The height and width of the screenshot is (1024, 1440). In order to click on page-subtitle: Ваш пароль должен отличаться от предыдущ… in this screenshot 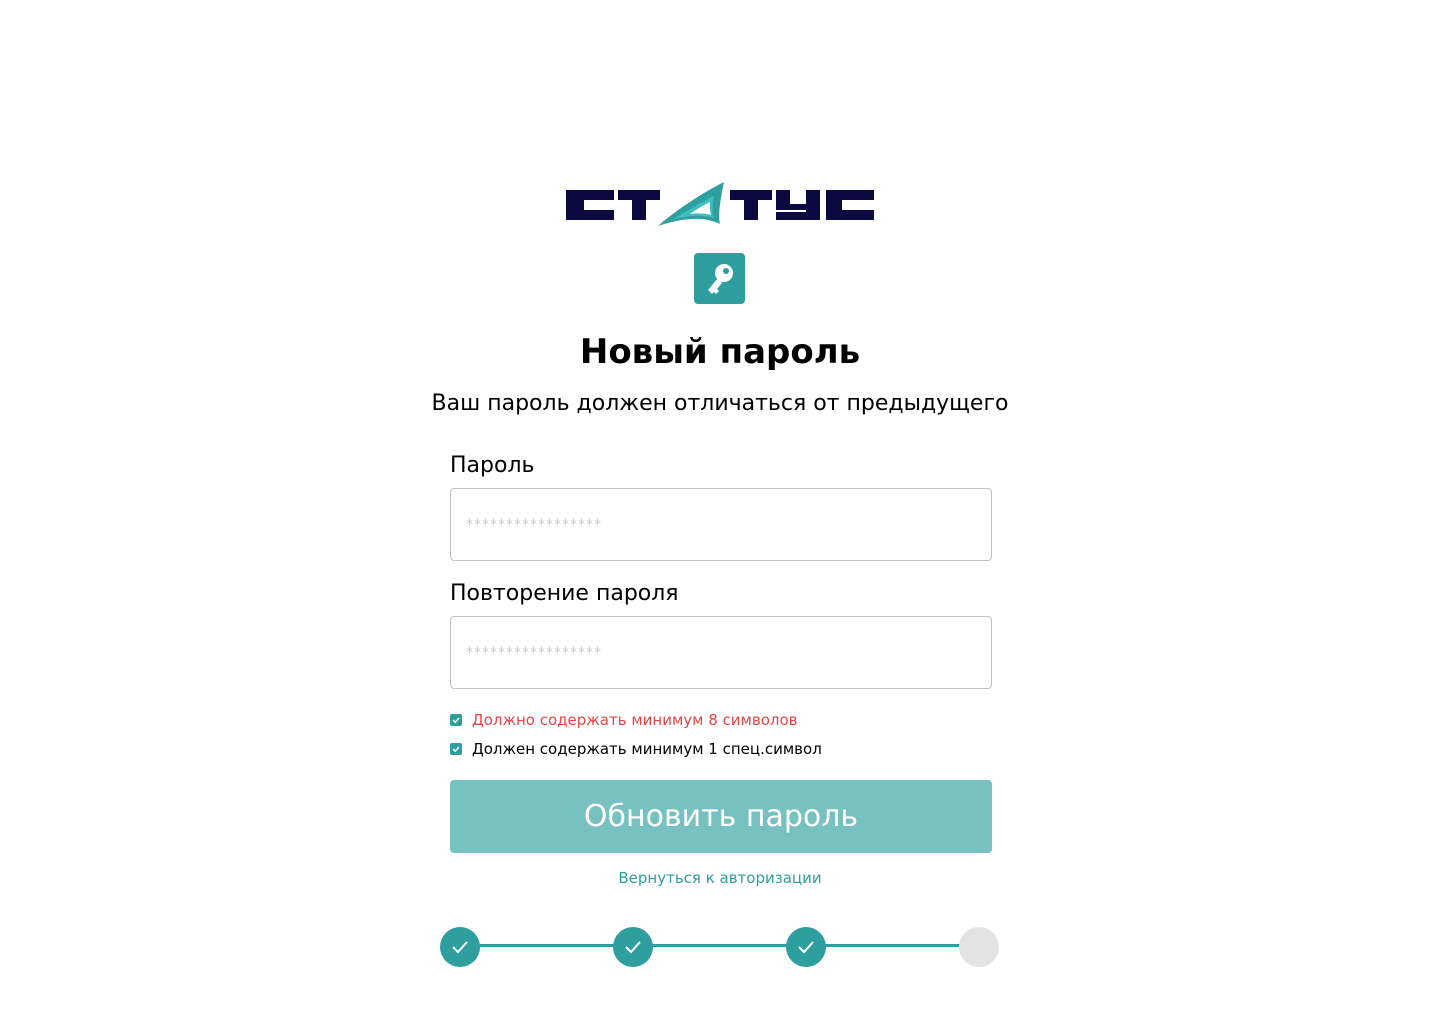, I will do `click(720, 403)`.